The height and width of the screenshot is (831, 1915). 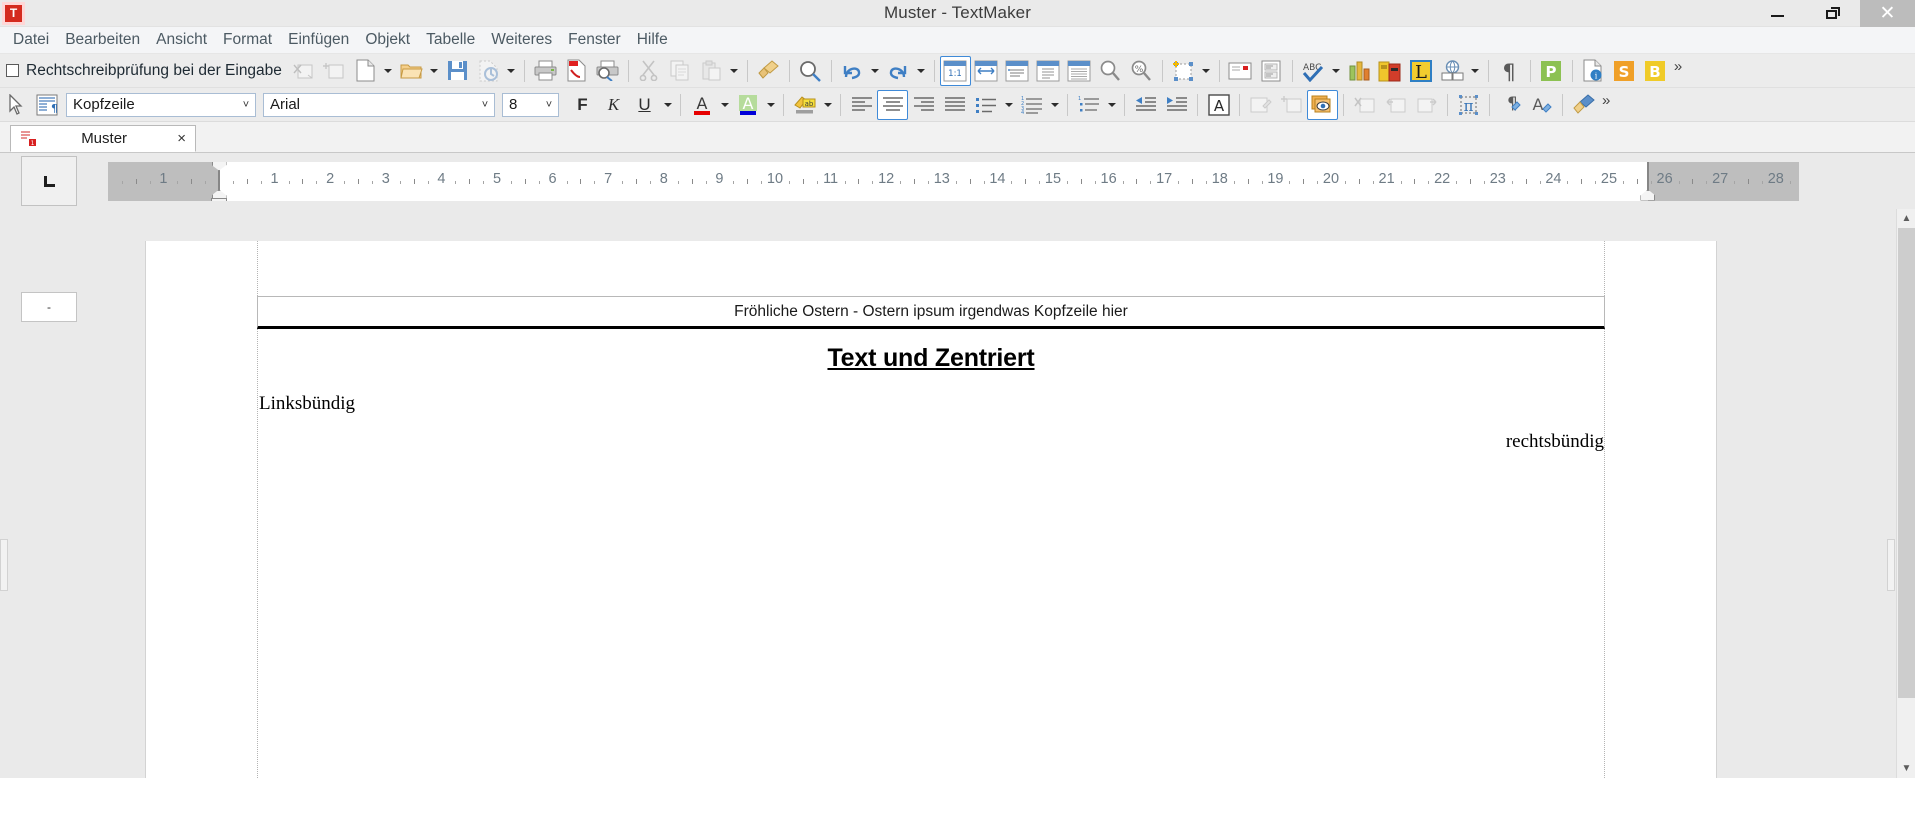 I want to click on close-icon: ×, so click(x=181, y=138).